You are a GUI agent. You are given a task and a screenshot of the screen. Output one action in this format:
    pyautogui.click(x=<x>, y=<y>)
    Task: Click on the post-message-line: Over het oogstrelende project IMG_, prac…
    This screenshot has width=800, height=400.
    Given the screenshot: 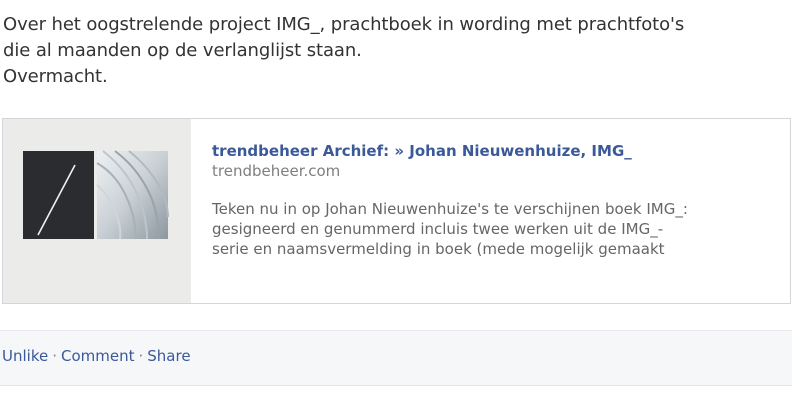 What is the action you would take?
    pyautogui.click(x=344, y=24)
    